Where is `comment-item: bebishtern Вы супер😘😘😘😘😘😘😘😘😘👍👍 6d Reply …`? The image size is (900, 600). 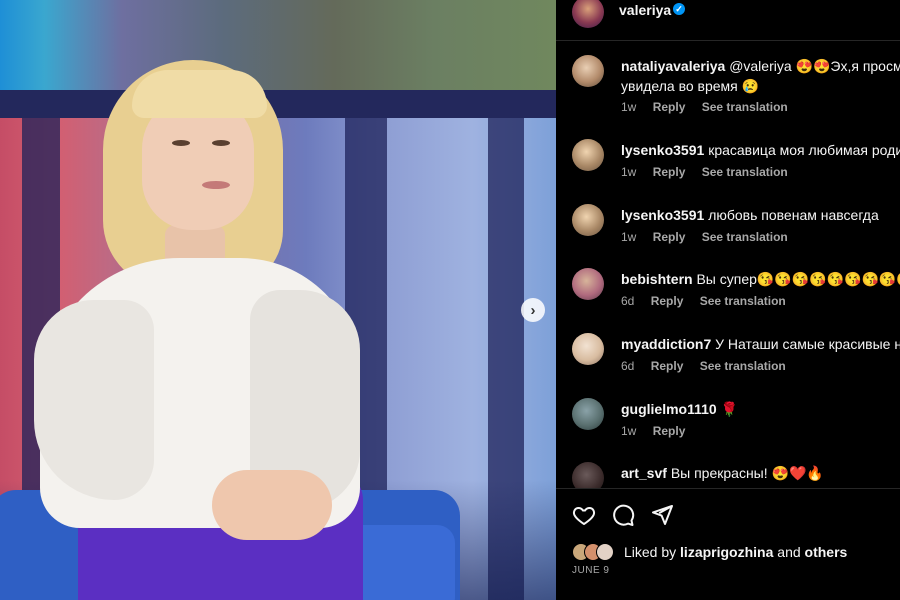
comment-item: bebishtern Вы супер😘😘😘😘😘😘😘😘😘👍👍 6d Reply … is located at coordinates (728, 298).